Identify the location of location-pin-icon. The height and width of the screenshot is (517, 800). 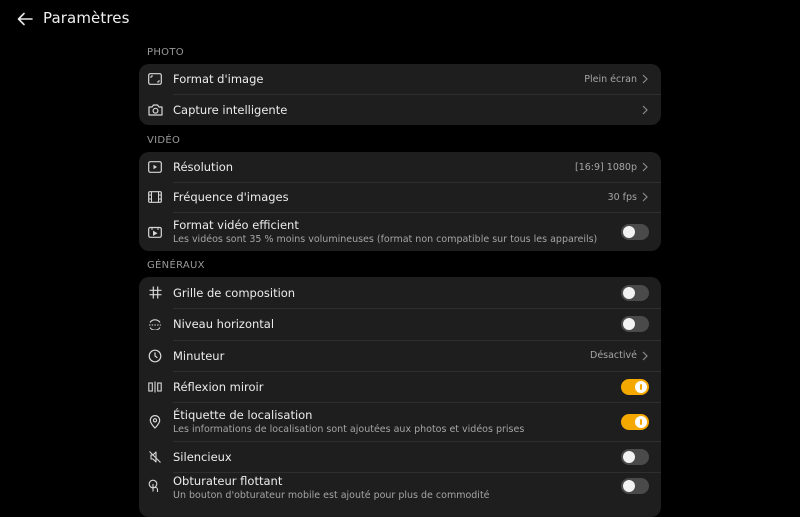
(155, 422).